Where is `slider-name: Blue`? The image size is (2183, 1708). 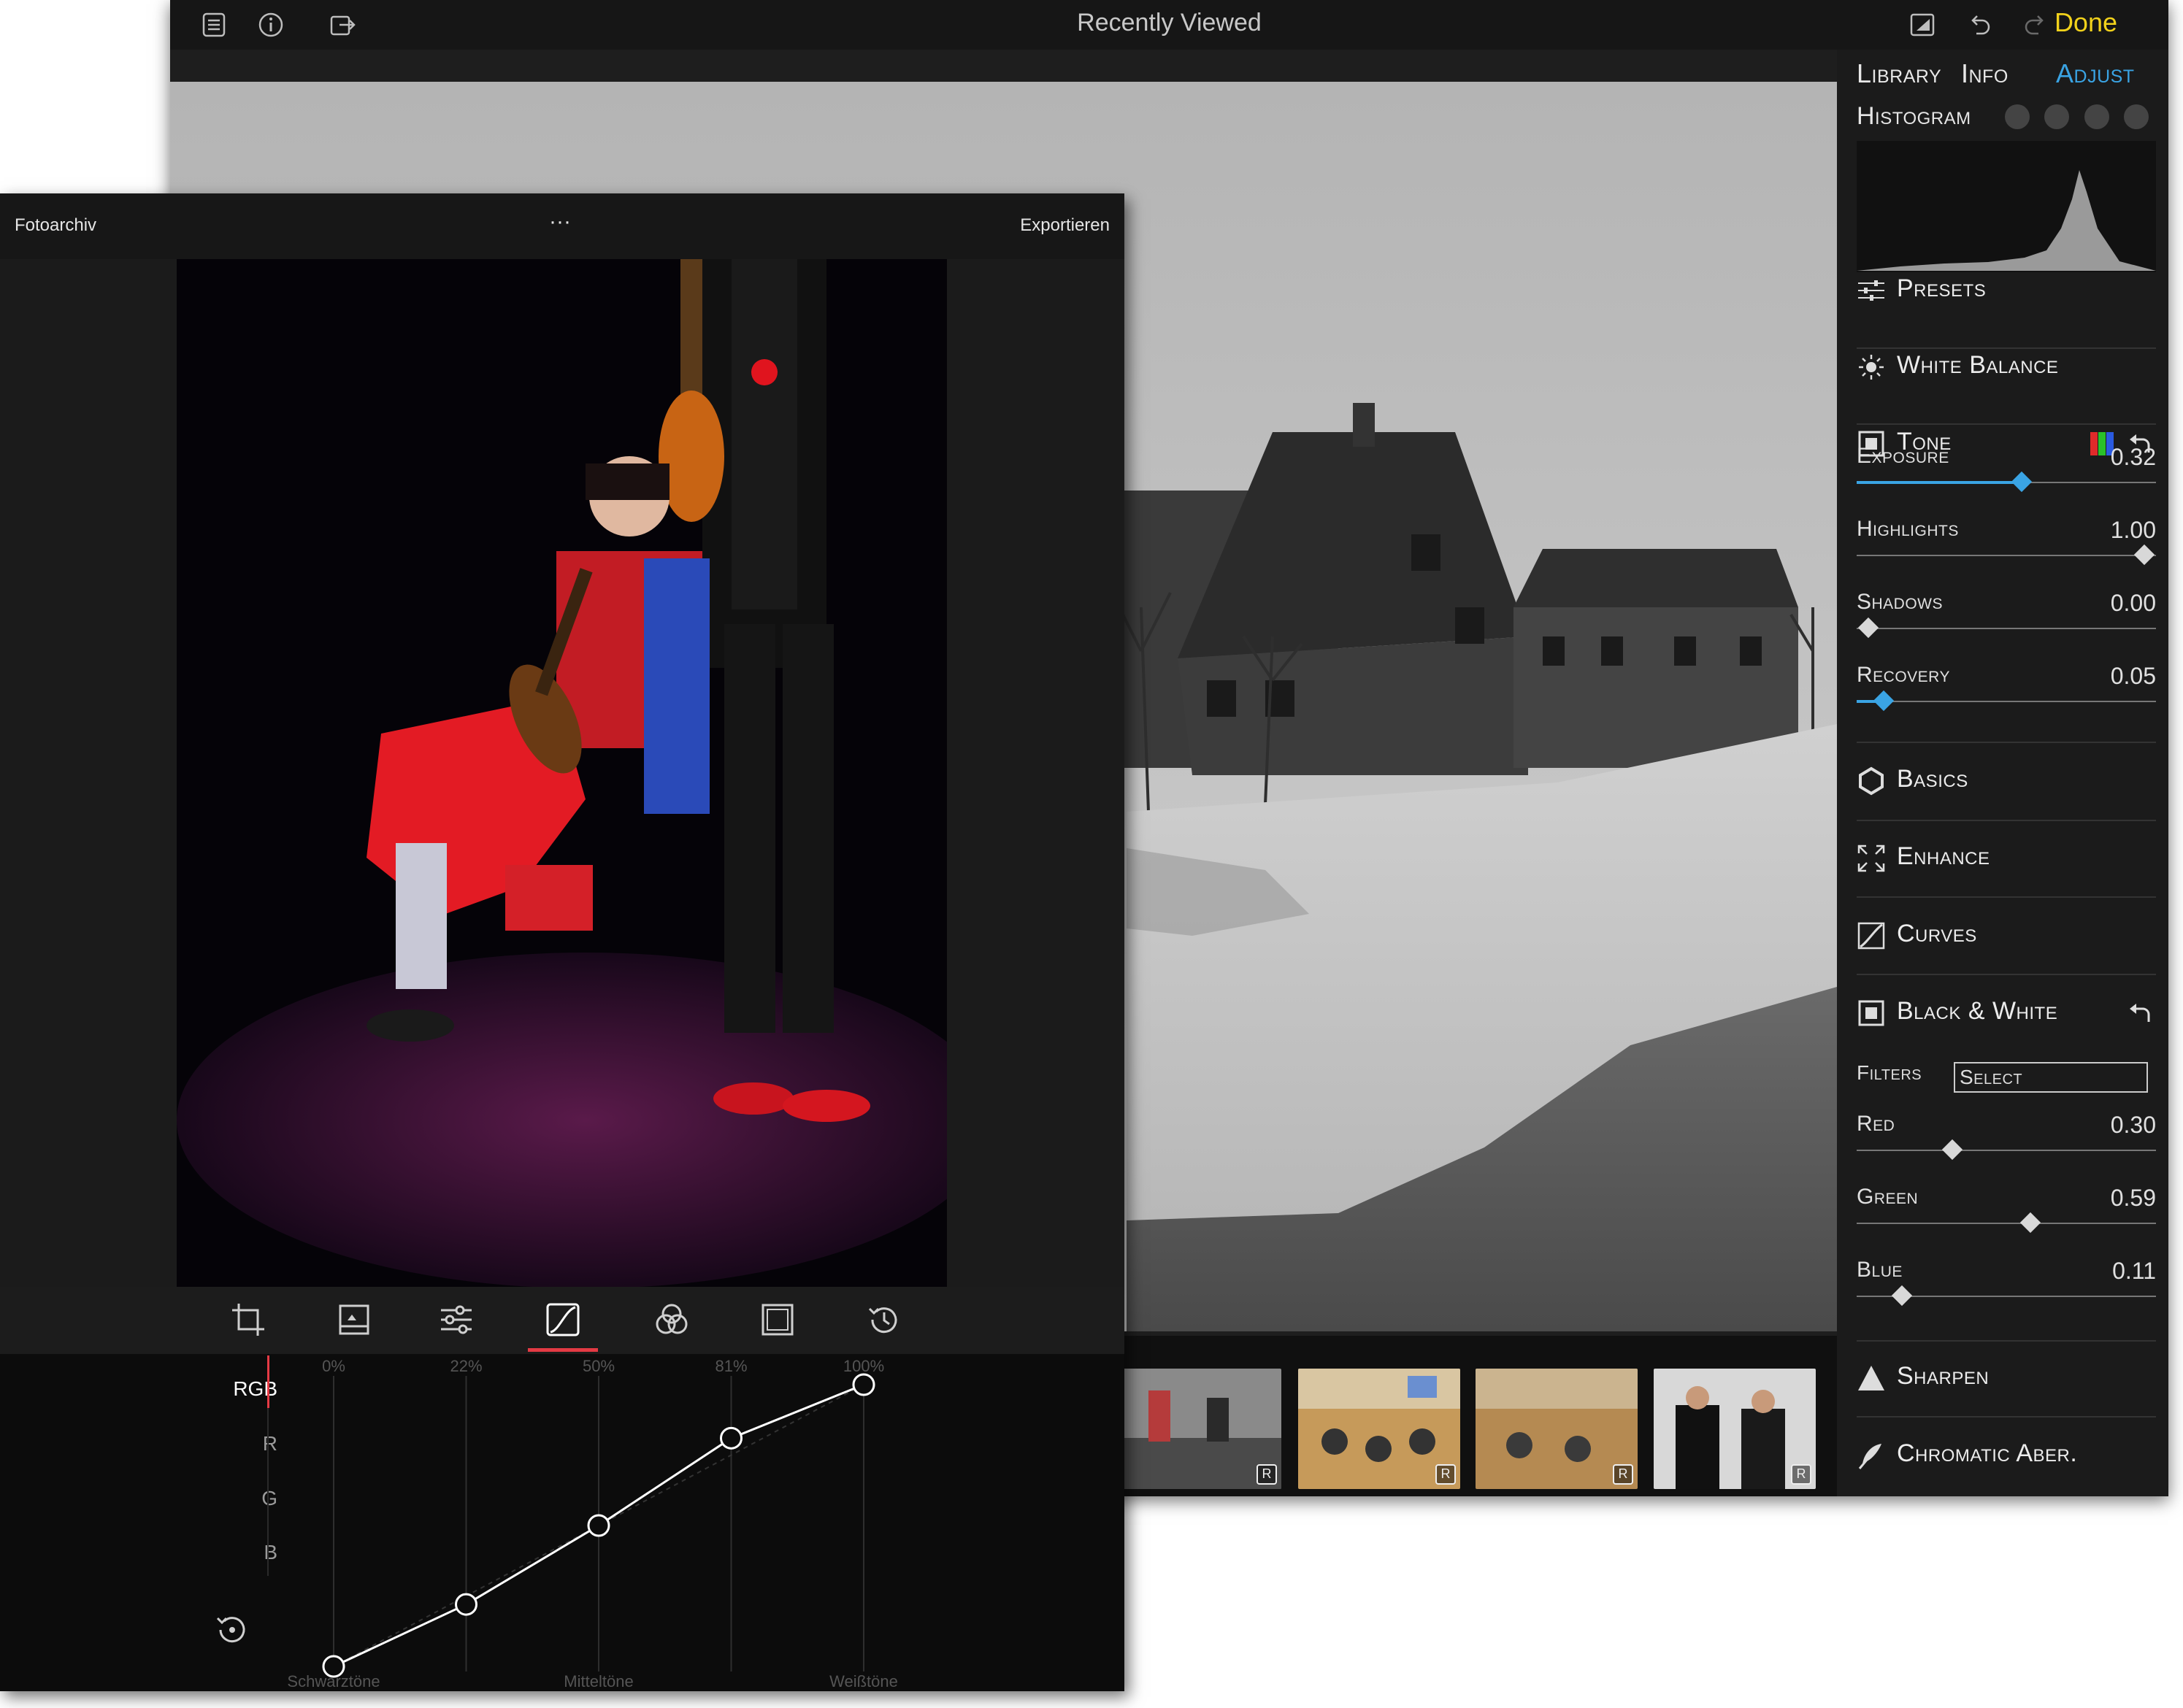
slider-name: Blue is located at coordinates (1880, 1270).